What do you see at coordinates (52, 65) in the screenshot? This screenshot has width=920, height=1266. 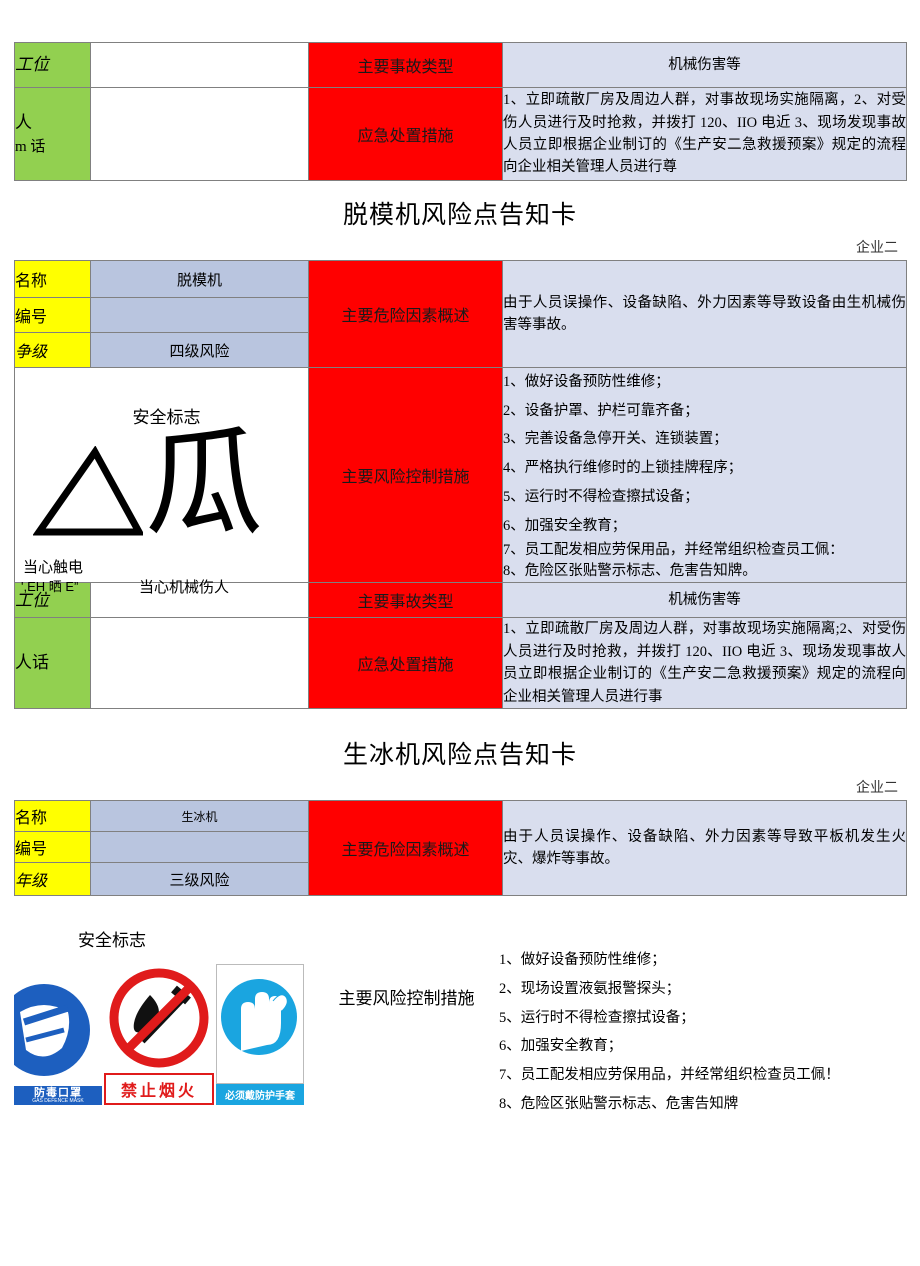 I see `post-label-cell: 工位` at bounding box center [52, 65].